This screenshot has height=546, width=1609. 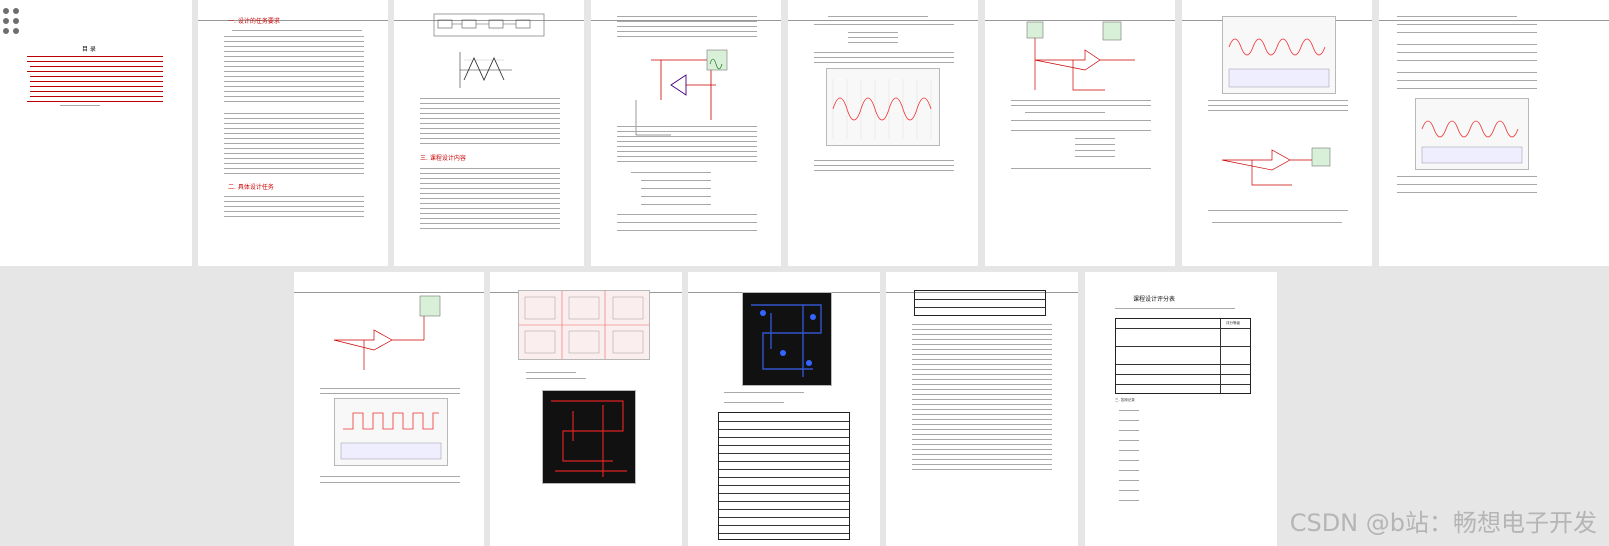 What do you see at coordinates (980, 303) in the screenshot?
I see `summary-table` at bounding box center [980, 303].